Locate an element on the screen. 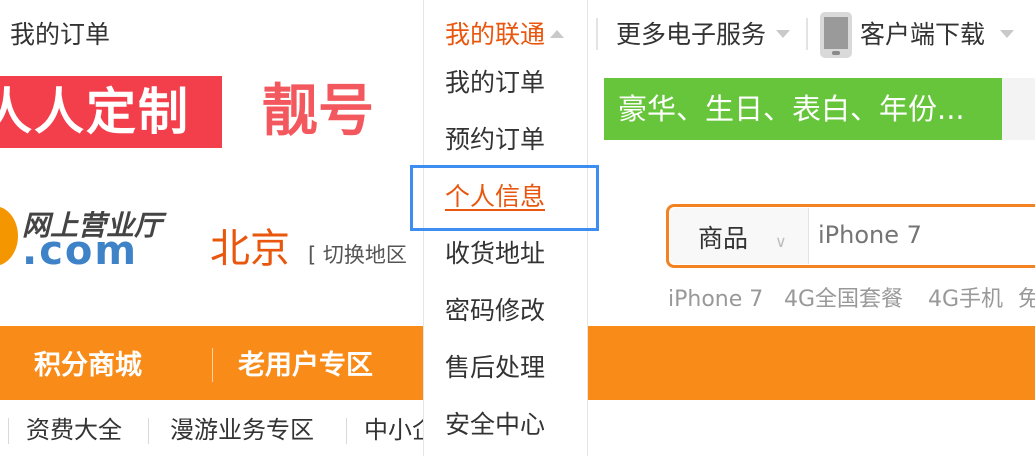  logo-domain: .com is located at coordinates (80, 251).